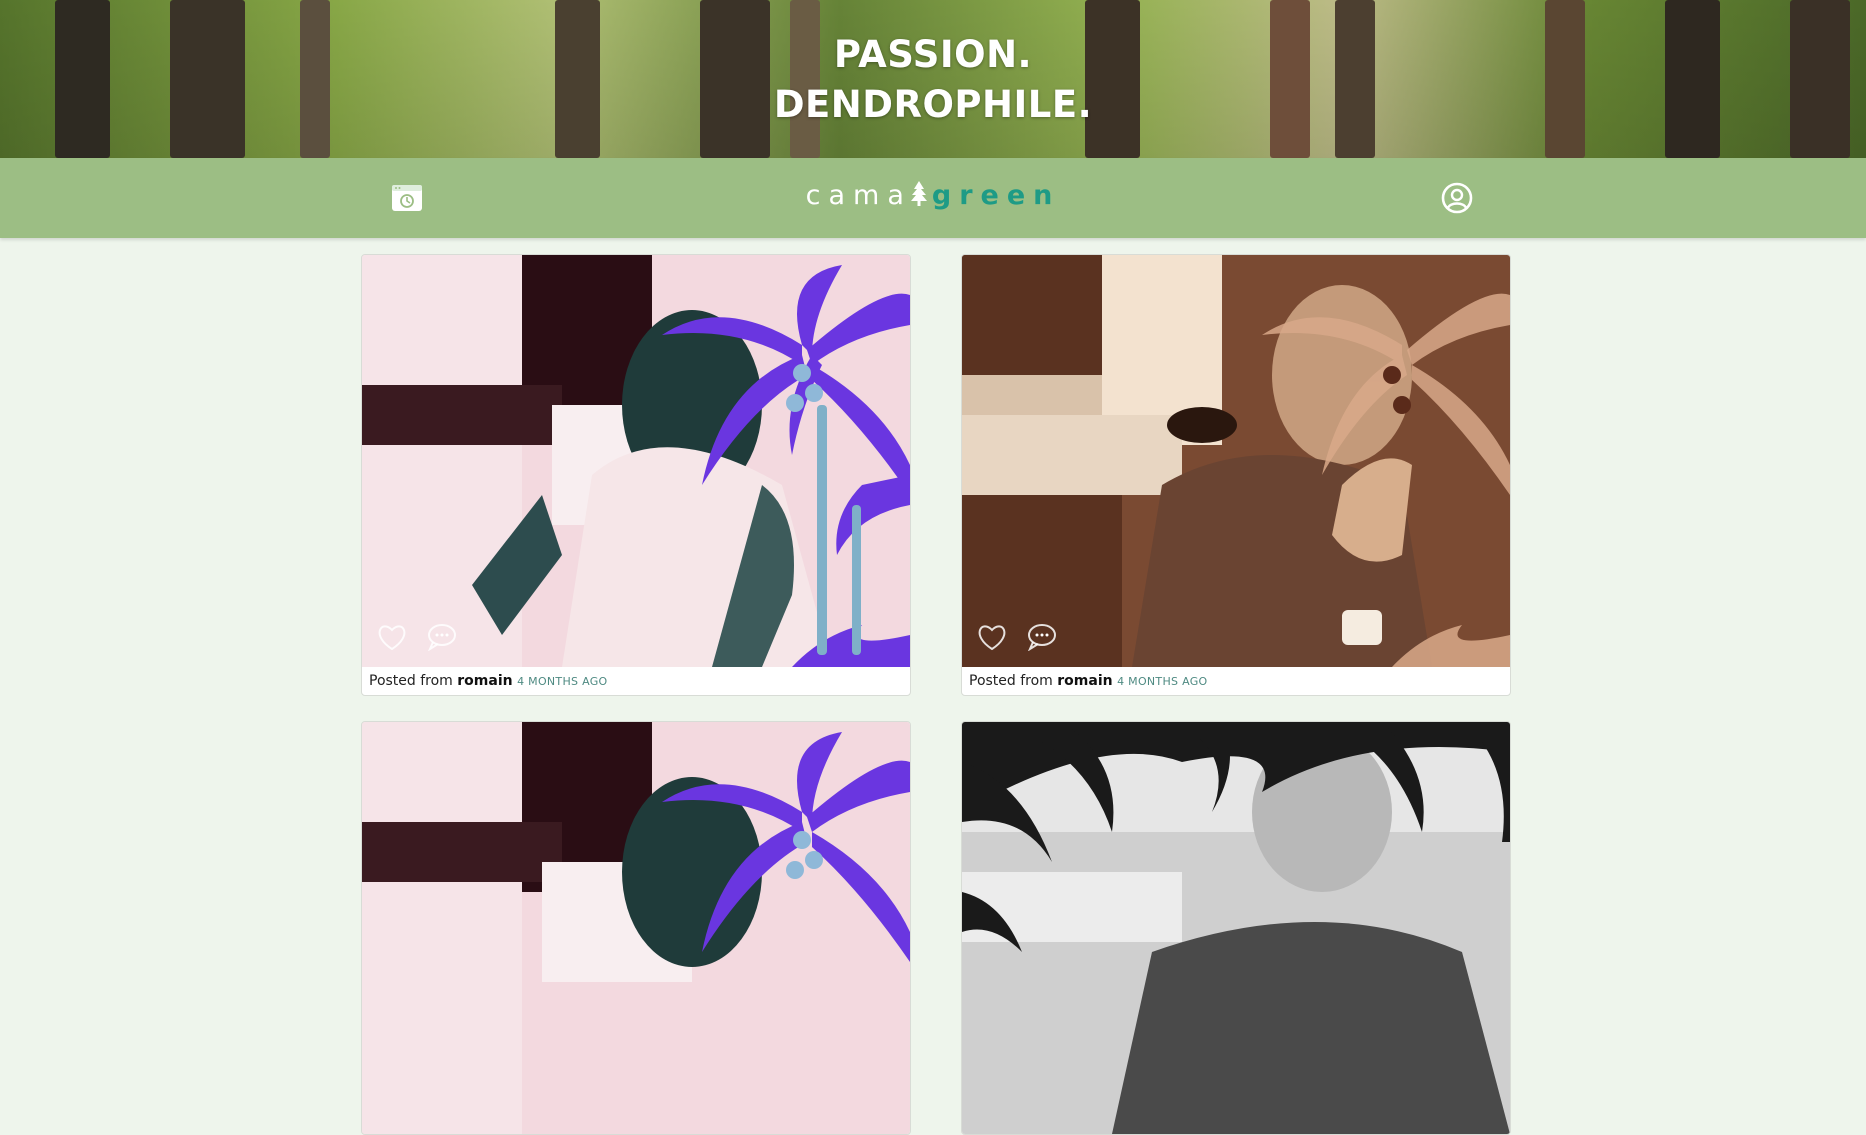 This screenshot has height=1135, width=1866. What do you see at coordinates (1457, 198) in the screenshot?
I see `user-circle-icon` at bounding box center [1457, 198].